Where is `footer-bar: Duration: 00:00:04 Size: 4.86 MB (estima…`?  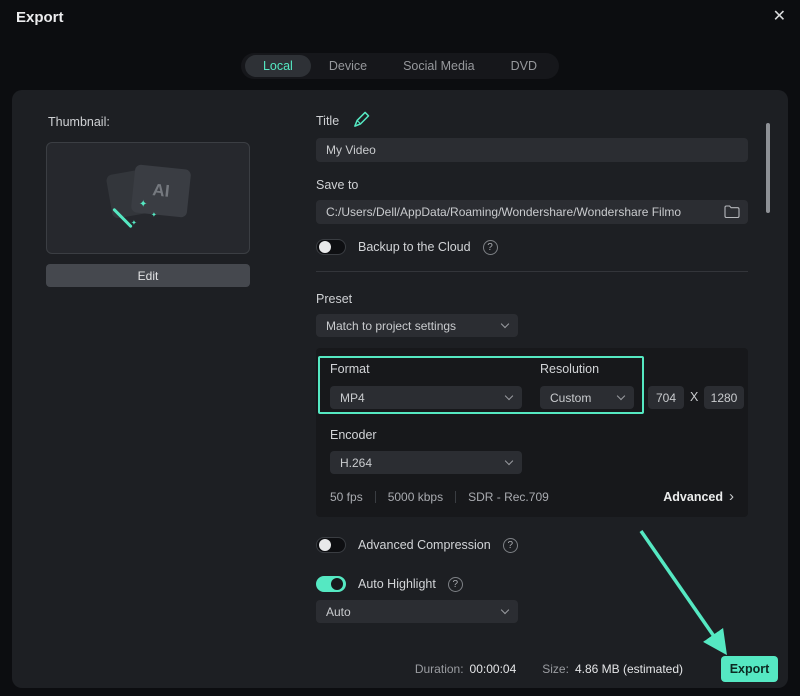 footer-bar: Duration: 00:00:04 Size: 4.86 MB (estima… is located at coordinates (395, 669).